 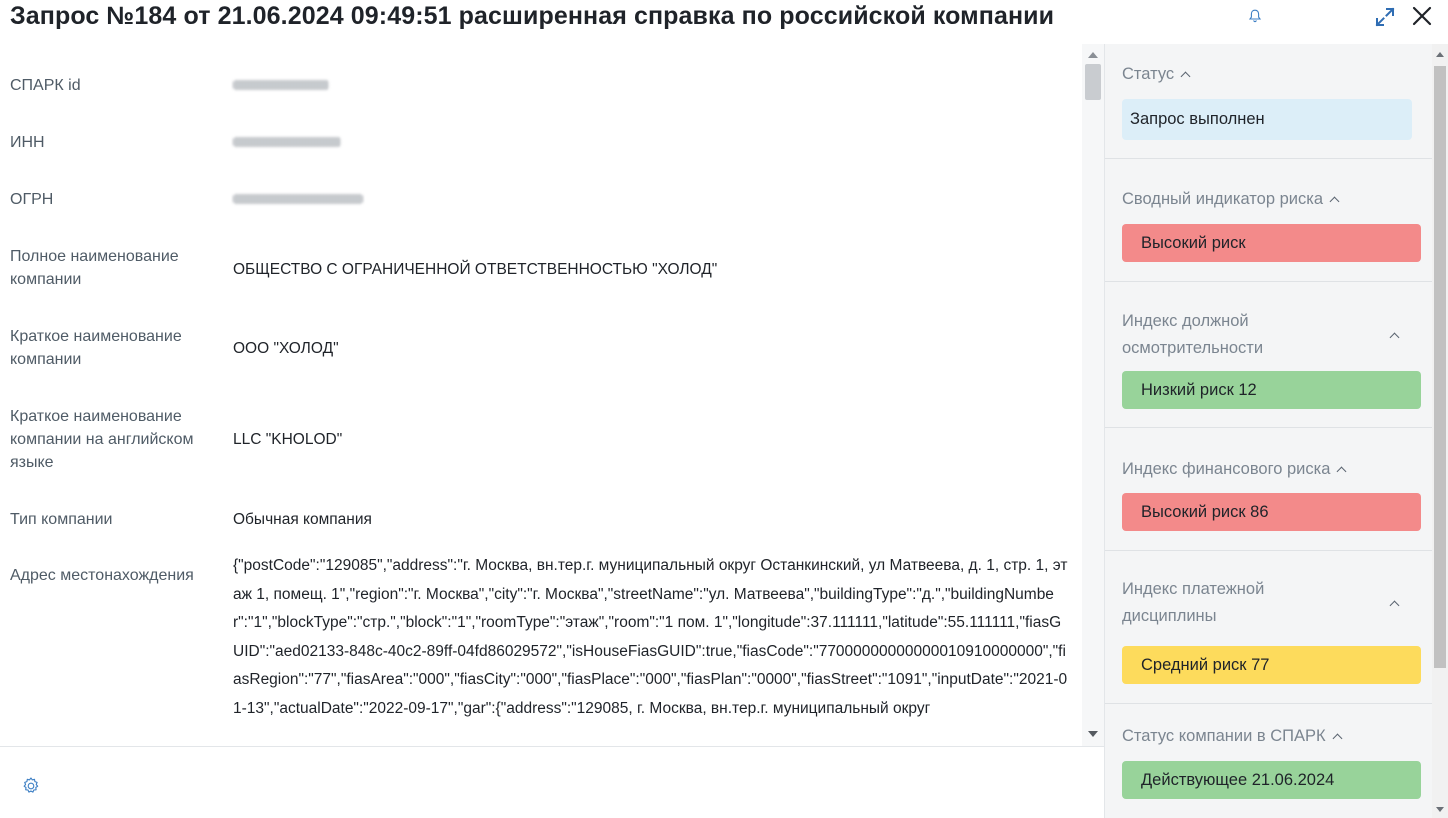 I want to click on section-summary-risk: Сводный индикатор риска Высокий риск, so click(x=1268, y=220).